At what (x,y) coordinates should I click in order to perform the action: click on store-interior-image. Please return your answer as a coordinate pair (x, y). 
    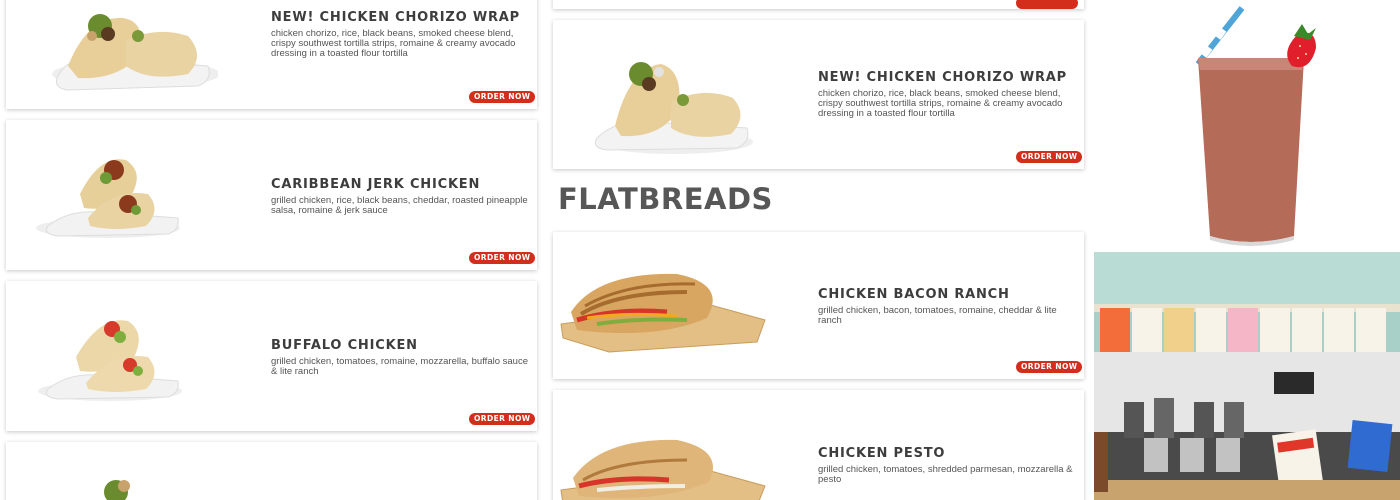
    Looking at the image, I should click on (1247, 376).